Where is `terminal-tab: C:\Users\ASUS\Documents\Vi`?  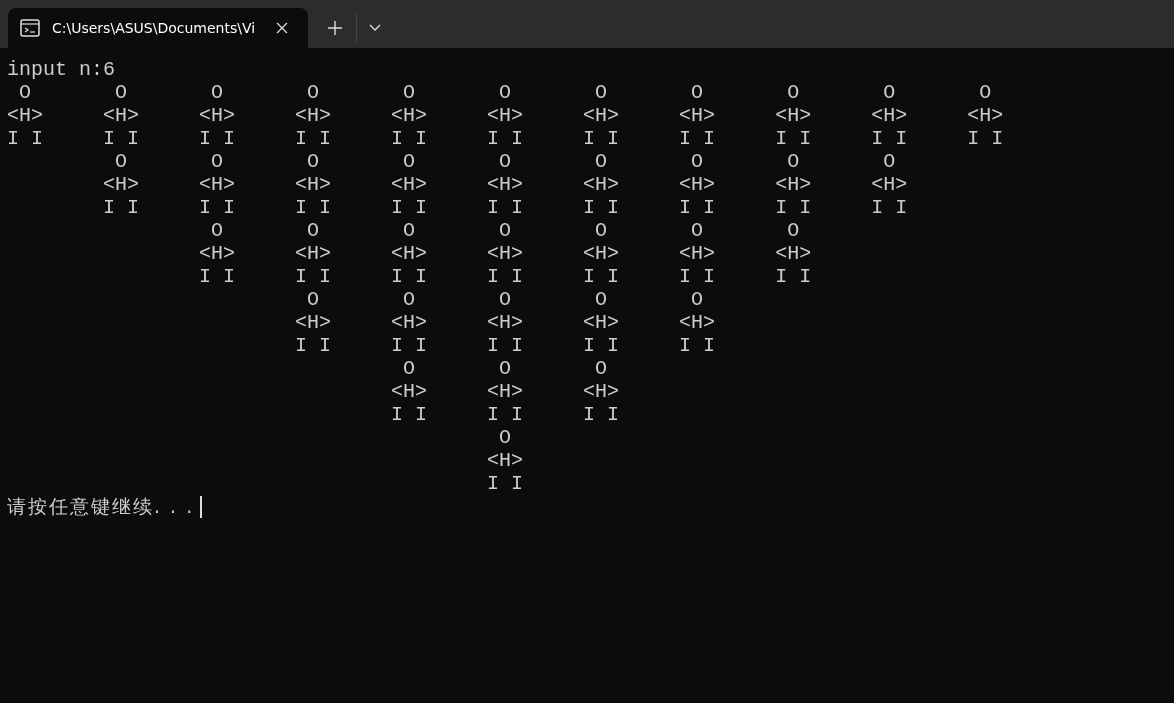
terminal-tab: C:\Users\ASUS\Documents\Vi is located at coordinates (158, 28).